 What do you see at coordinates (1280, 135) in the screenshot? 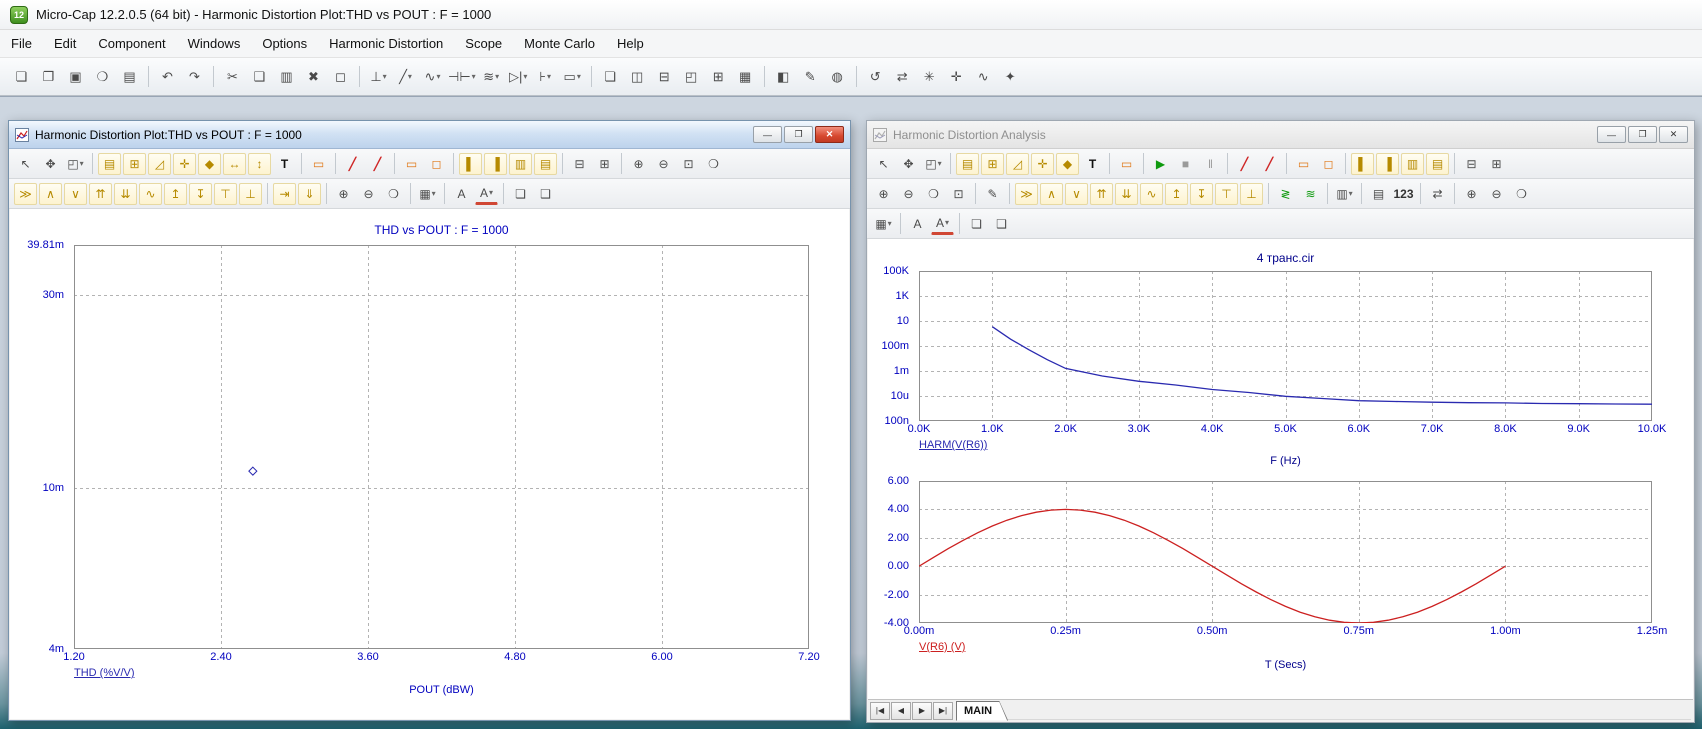
I see `analysis-window-titlebar: Harmonic Distortion Analysis — ❐ ✕` at bounding box center [1280, 135].